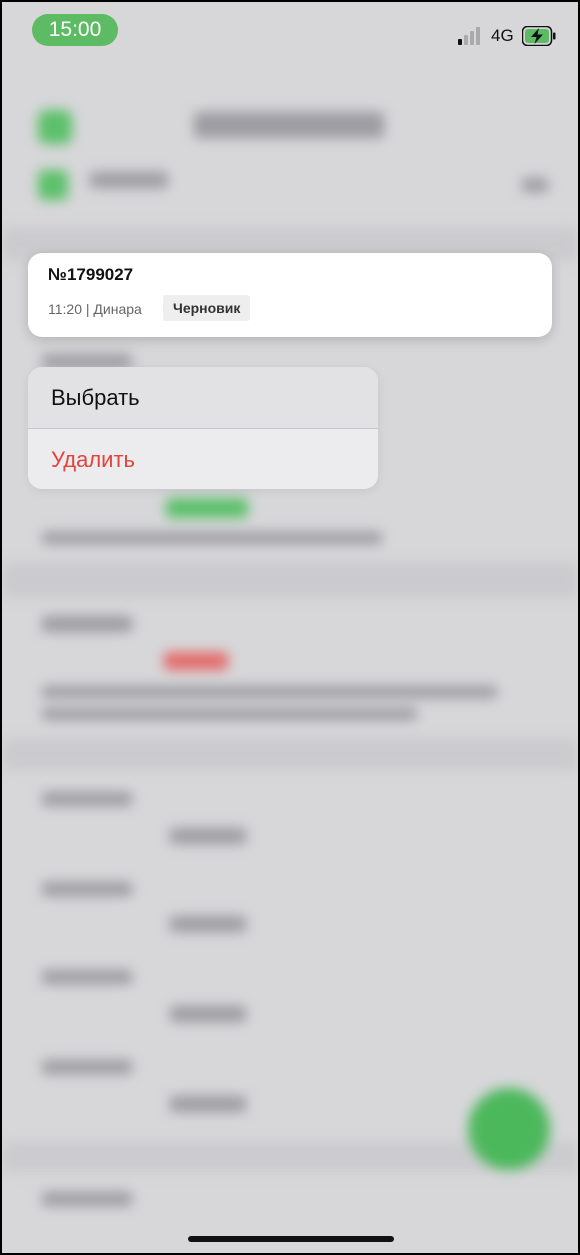 This screenshot has height=1255, width=580. I want to click on status-bar: 15:00 4G, so click(290, 32).